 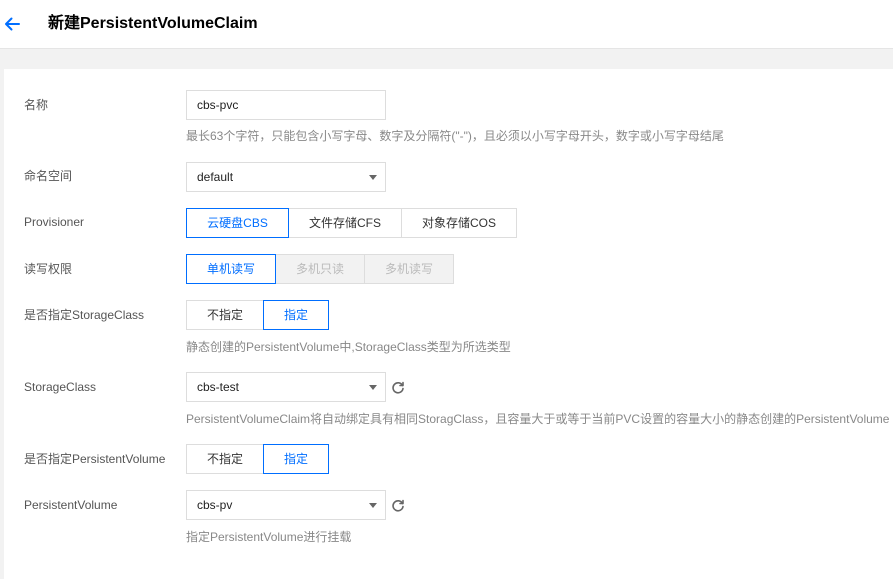 I want to click on specify-pv-option-yes: 指定, so click(x=296, y=459).